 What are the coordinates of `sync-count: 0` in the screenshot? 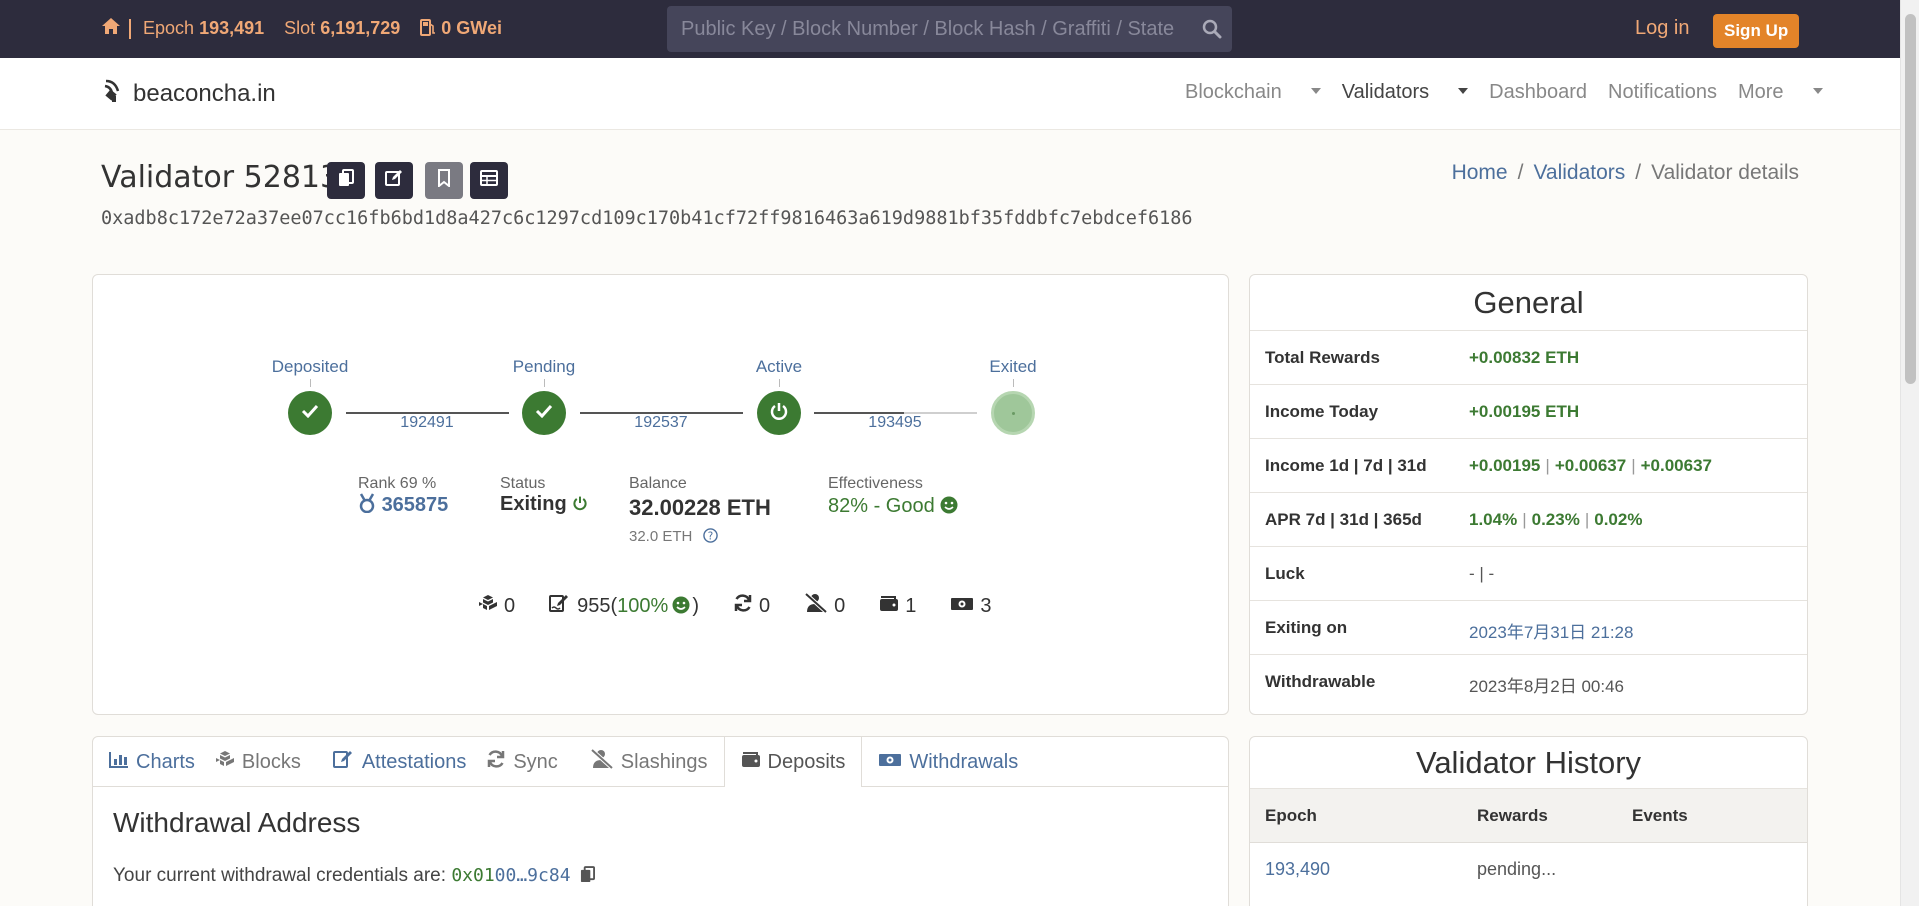 It's located at (751, 606).